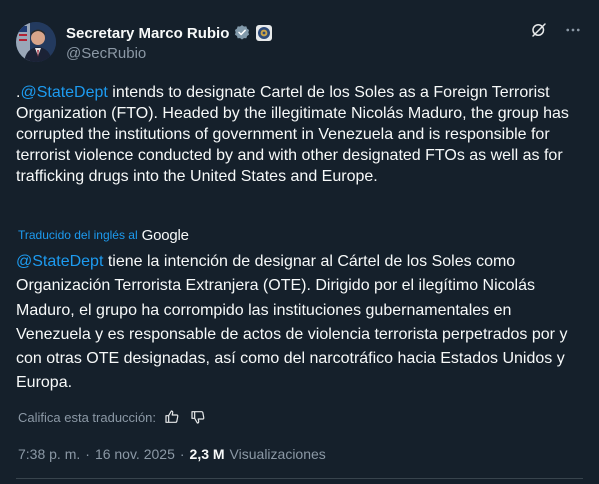 Image resolution: width=599 pixels, height=484 pixels. Describe the element at coordinates (277, 454) in the screenshot. I see `views-label: Visualizaciones` at that location.